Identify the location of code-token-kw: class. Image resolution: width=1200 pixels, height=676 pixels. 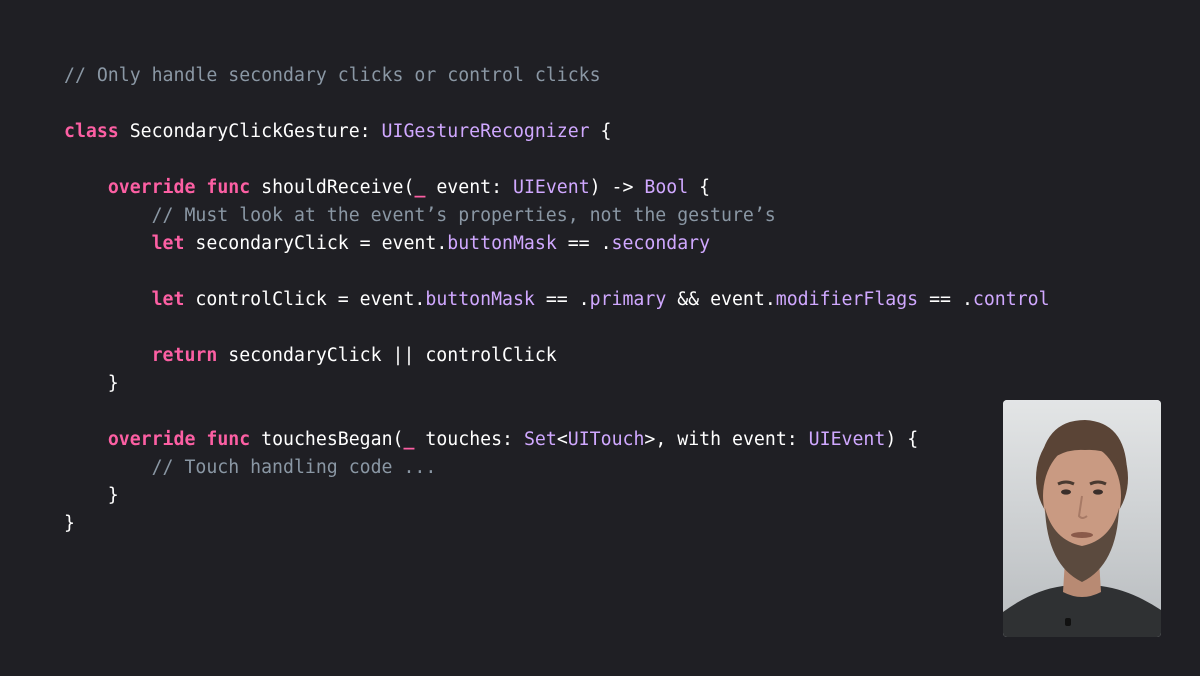
(91, 131).